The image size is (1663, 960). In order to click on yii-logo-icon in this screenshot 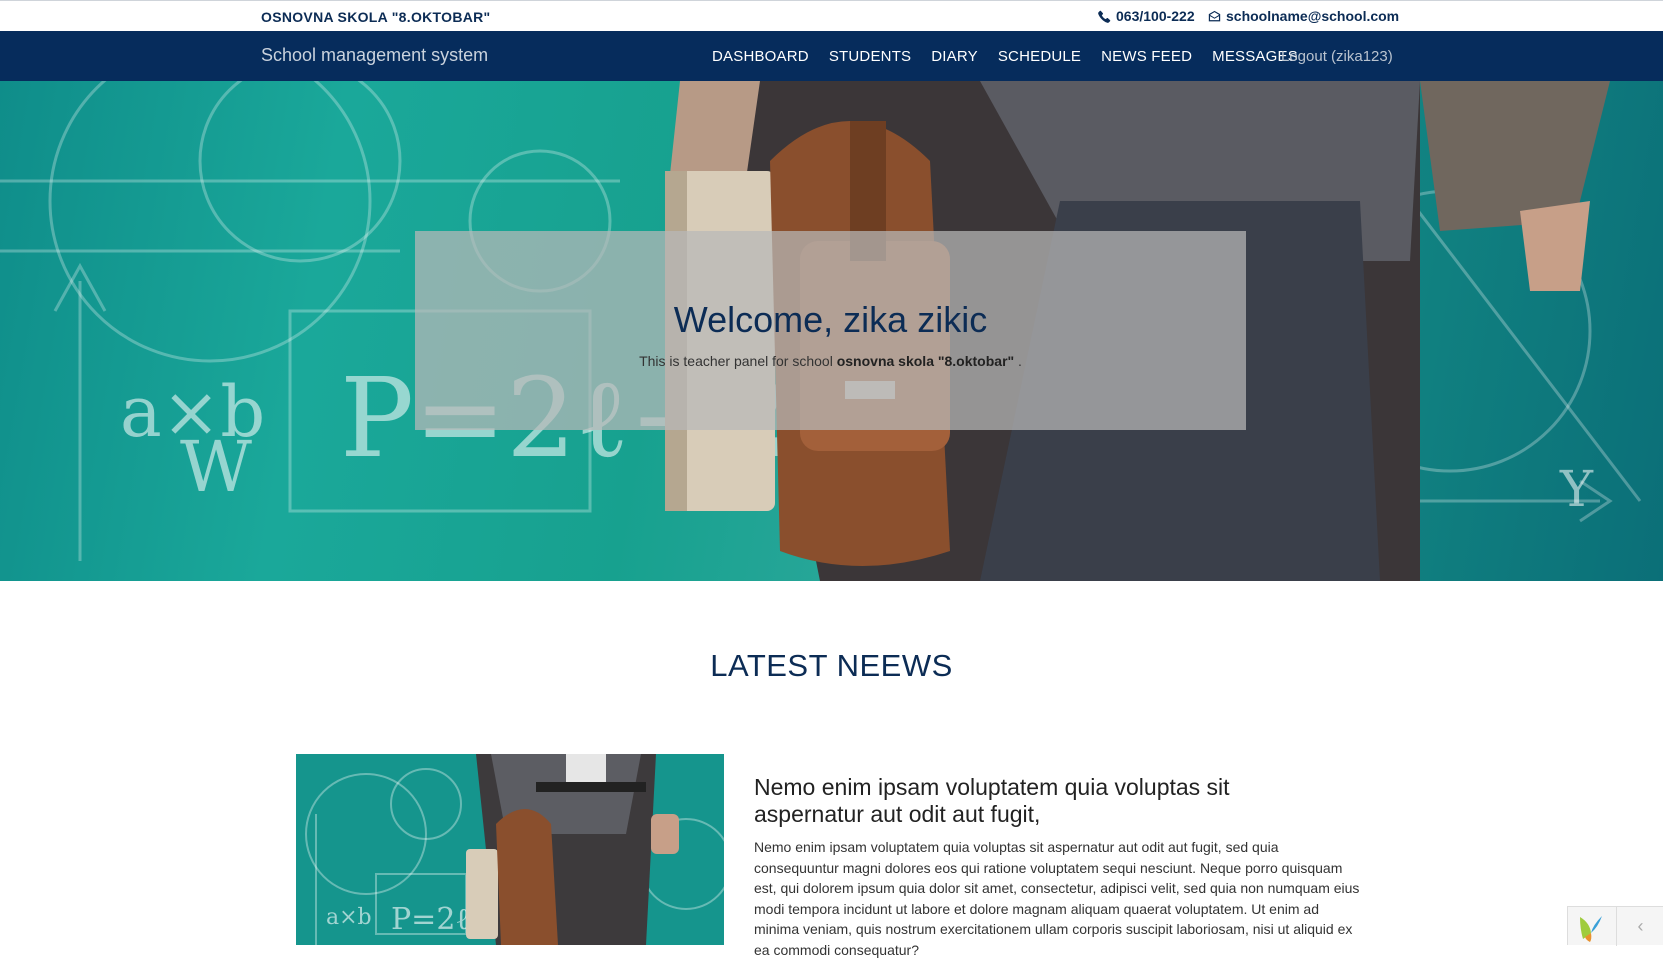, I will do `click(1591, 928)`.